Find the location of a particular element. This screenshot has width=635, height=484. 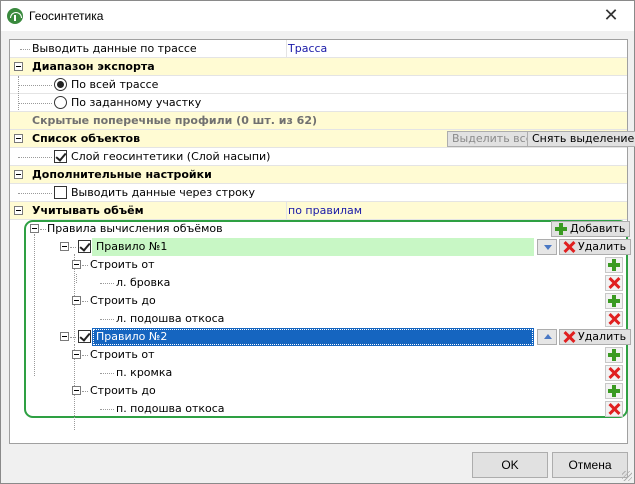

rule-2-to-remove-button is located at coordinates (614, 409).